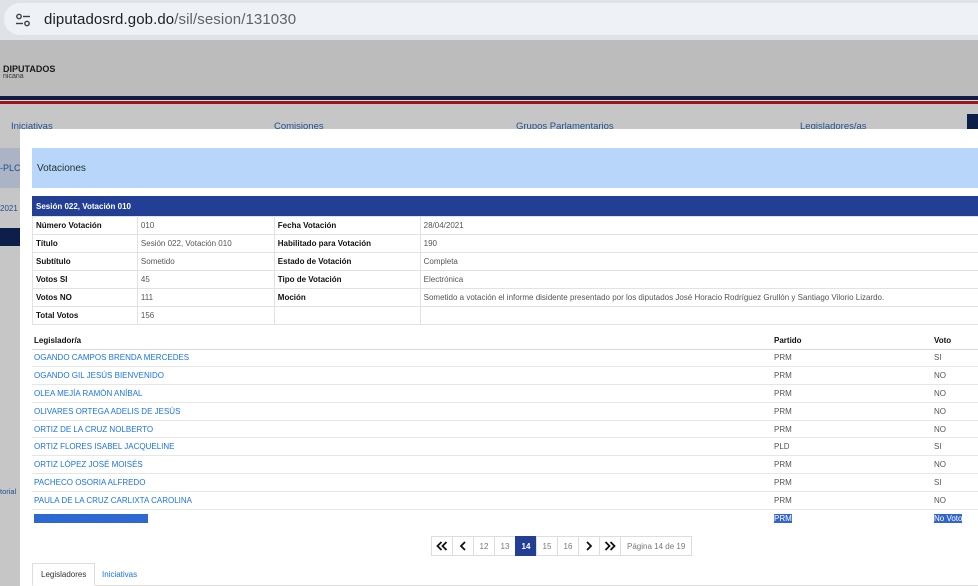  What do you see at coordinates (85, 279) in the screenshot?
I see `info-label: Votos SI` at bounding box center [85, 279].